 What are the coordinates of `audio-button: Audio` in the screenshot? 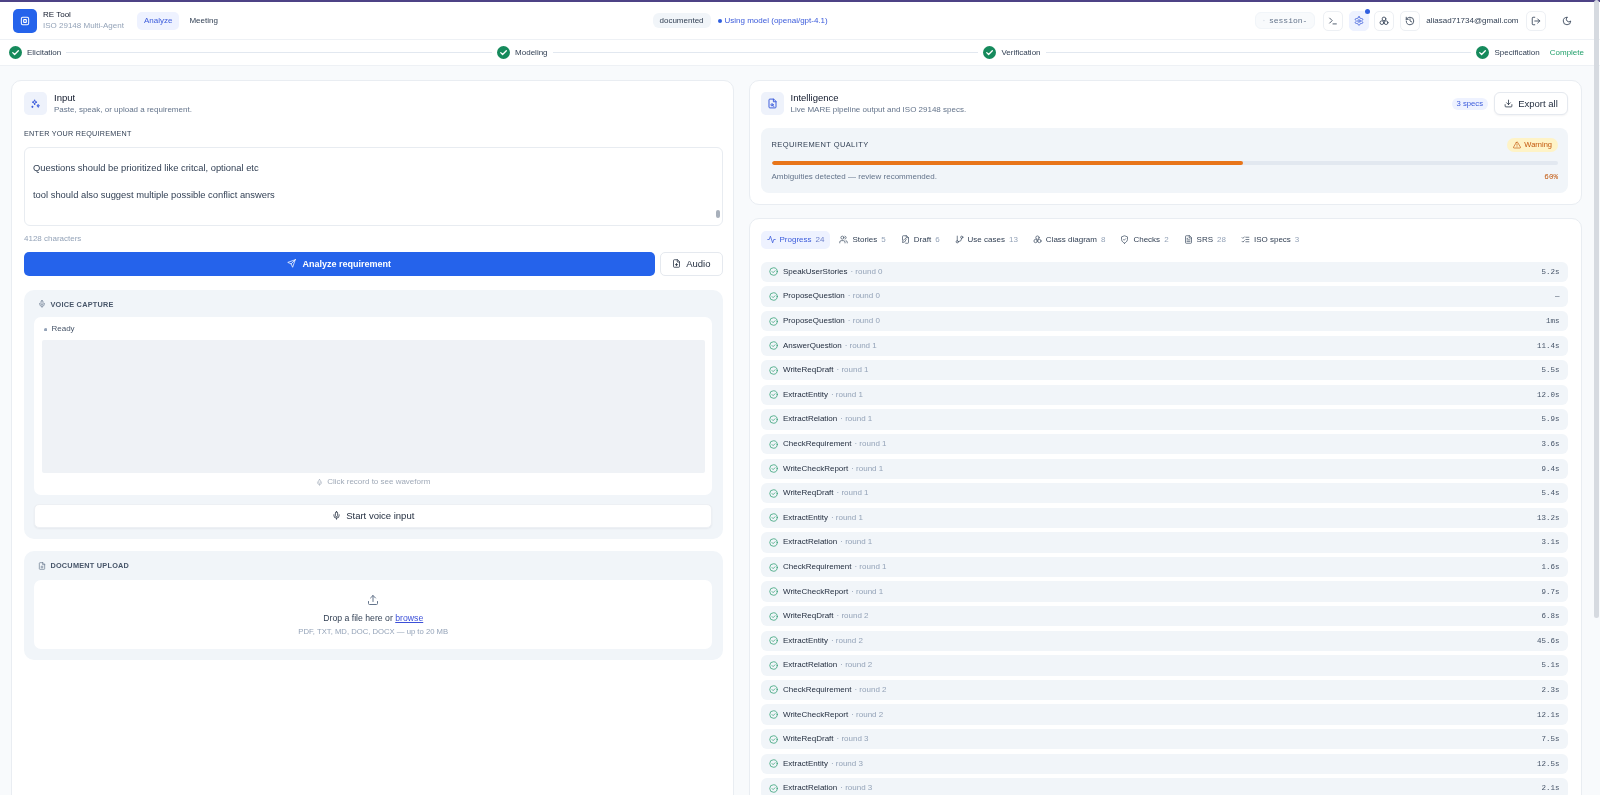 It's located at (691, 263).